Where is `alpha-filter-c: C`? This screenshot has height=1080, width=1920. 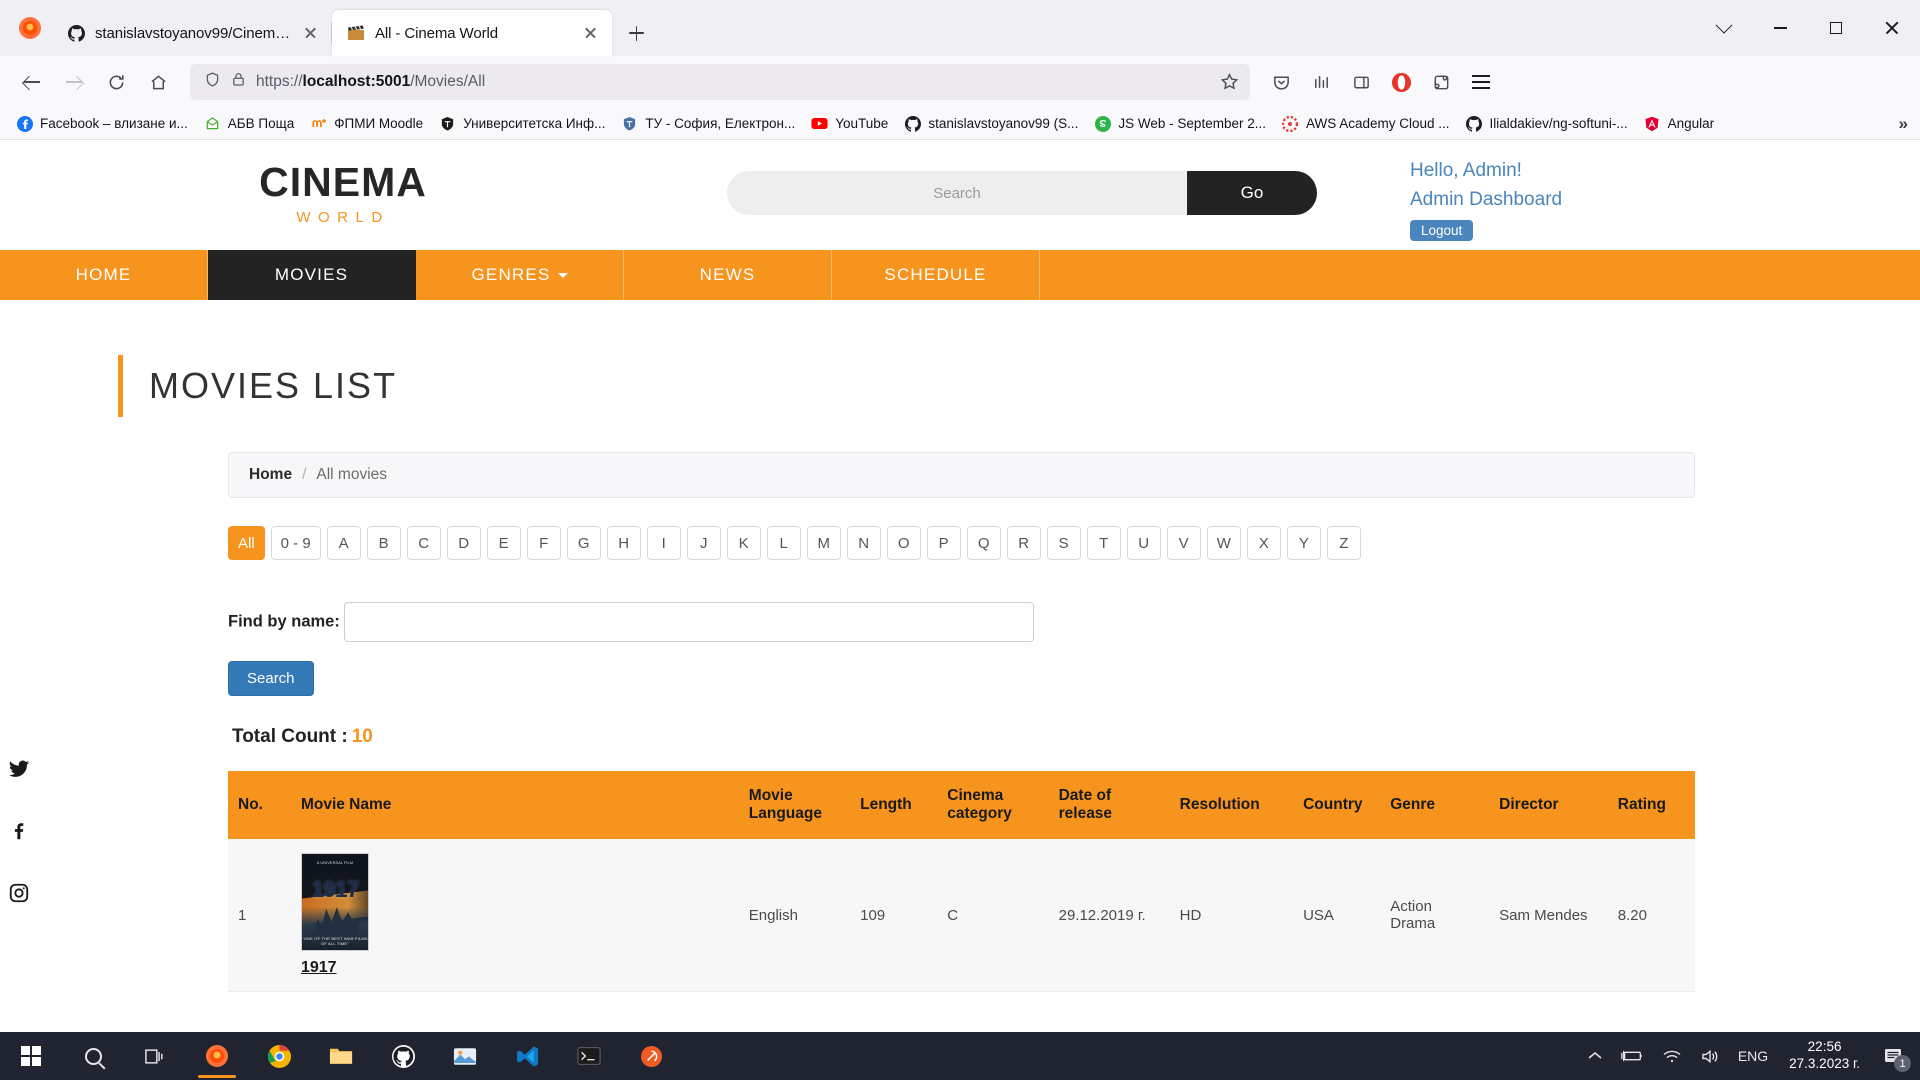 alpha-filter-c: C is located at coordinates (423, 543).